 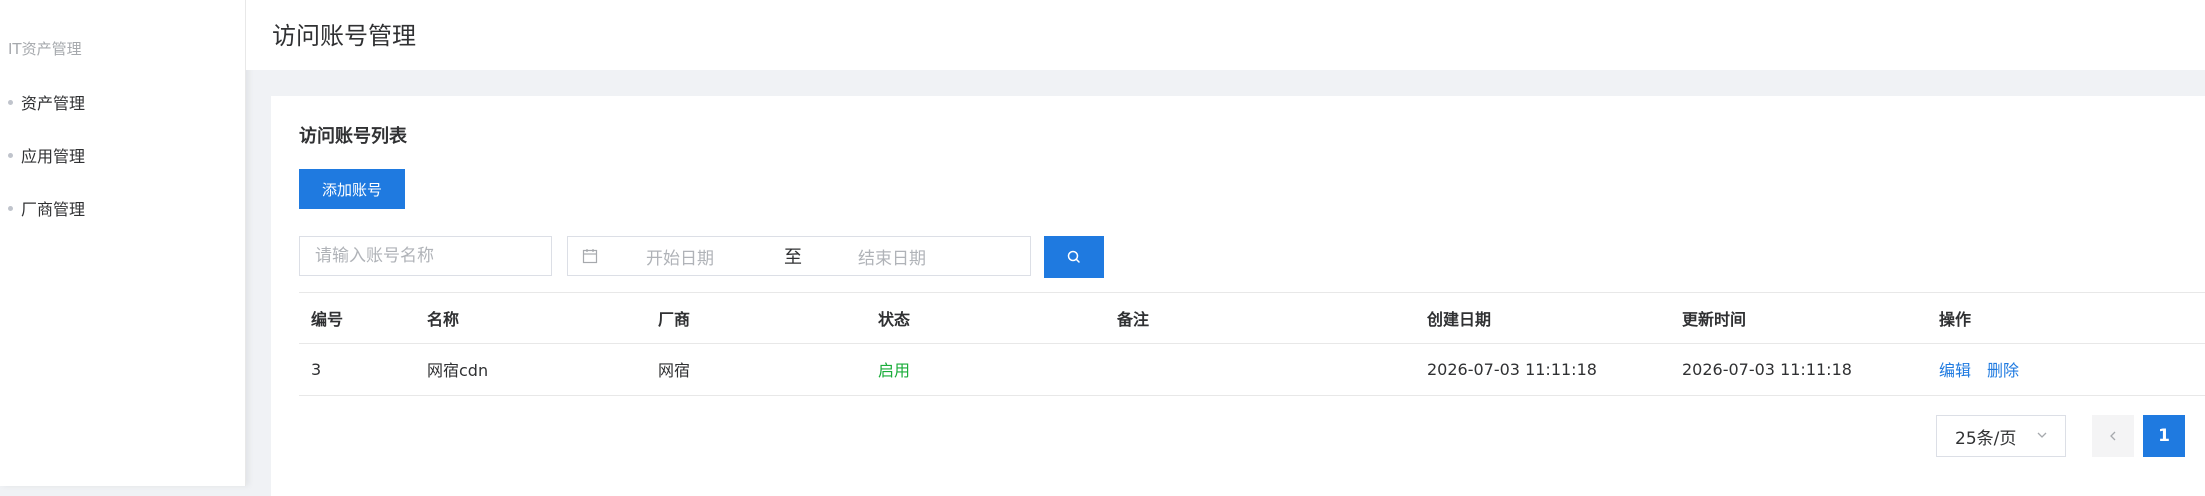 I want to click on sidebar-item-label: 资产管理, so click(x=53, y=103).